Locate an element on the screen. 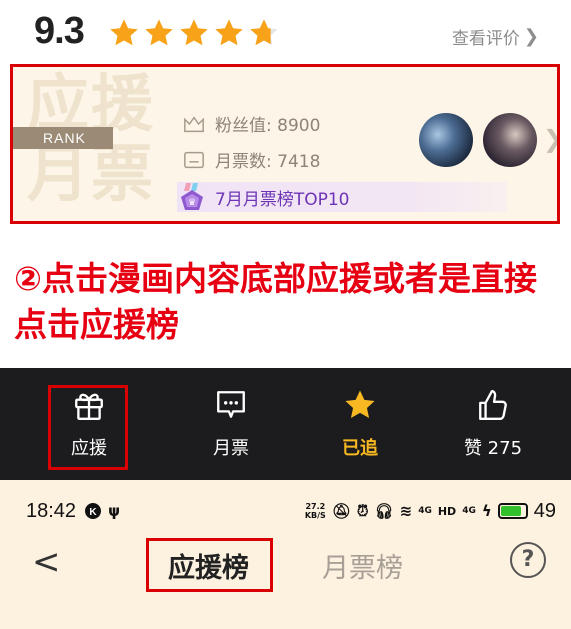 This screenshot has width=571, height=629. status-left-icons: K ψ is located at coordinates (102, 511).